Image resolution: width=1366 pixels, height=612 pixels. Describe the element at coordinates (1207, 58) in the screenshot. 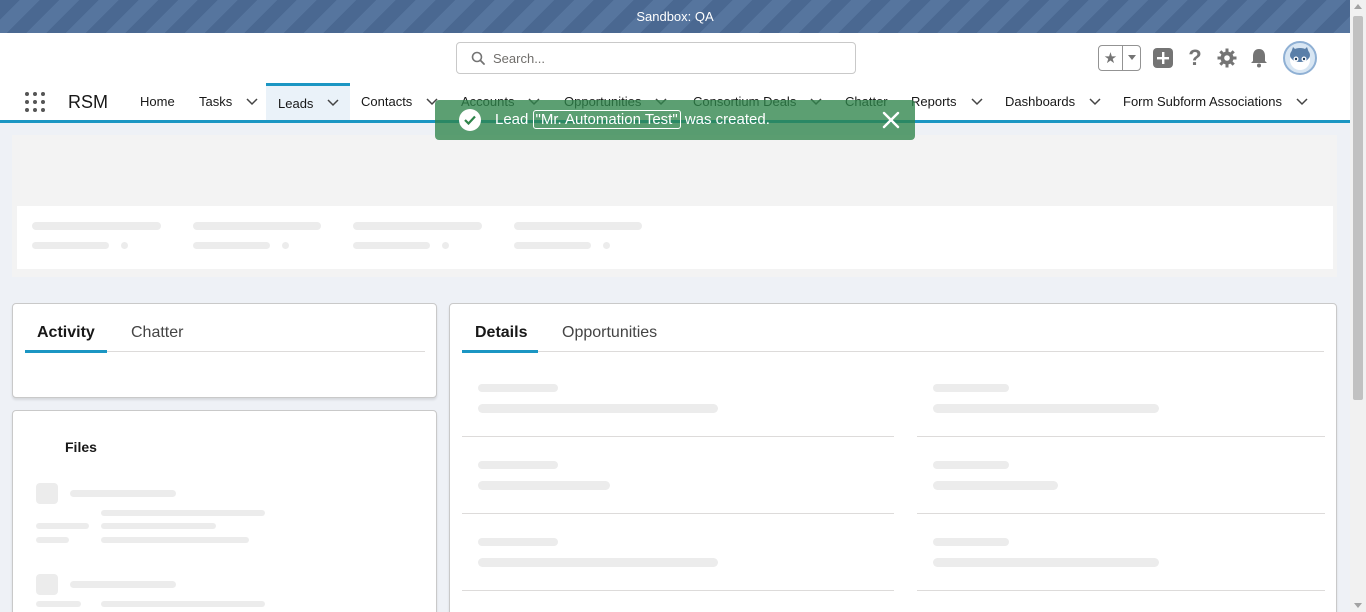

I see `header-actions: ★ ?` at that location.